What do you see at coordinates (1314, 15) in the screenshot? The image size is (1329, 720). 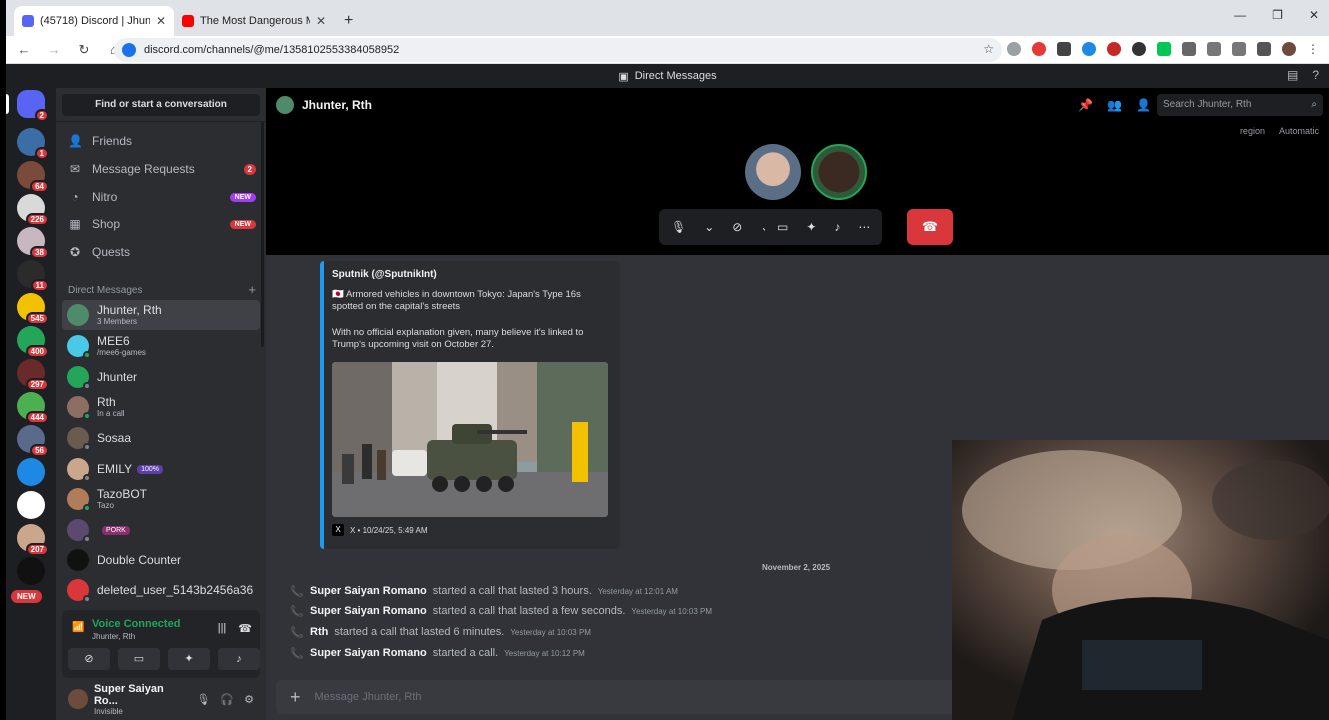 I see `close-window-icon: ✕` at bounding box center [1314, 15].